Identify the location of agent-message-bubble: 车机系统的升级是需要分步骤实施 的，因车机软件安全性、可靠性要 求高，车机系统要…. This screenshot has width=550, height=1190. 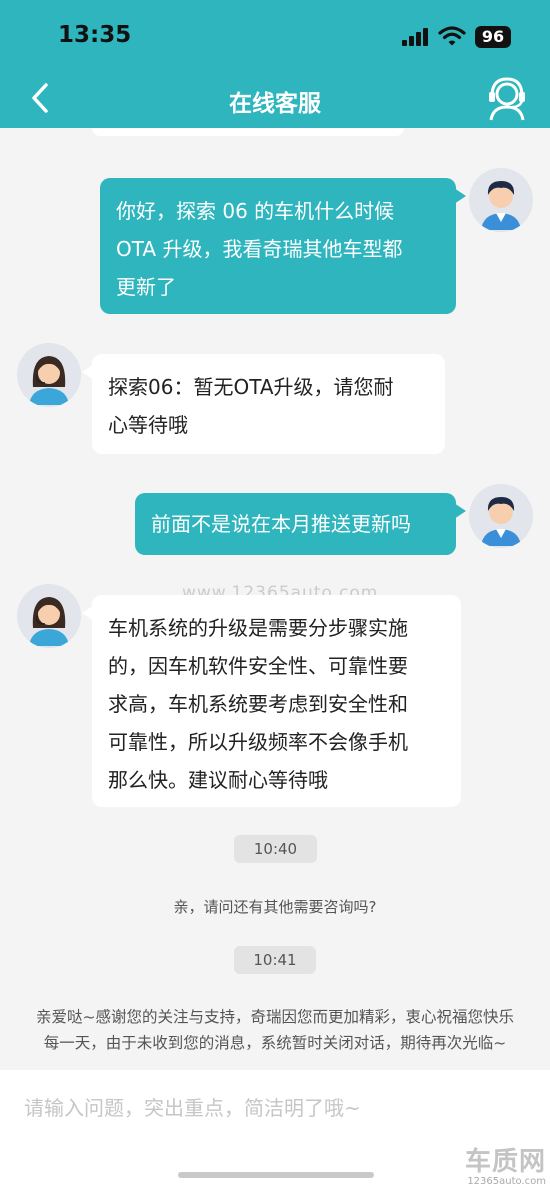
(271, 701).